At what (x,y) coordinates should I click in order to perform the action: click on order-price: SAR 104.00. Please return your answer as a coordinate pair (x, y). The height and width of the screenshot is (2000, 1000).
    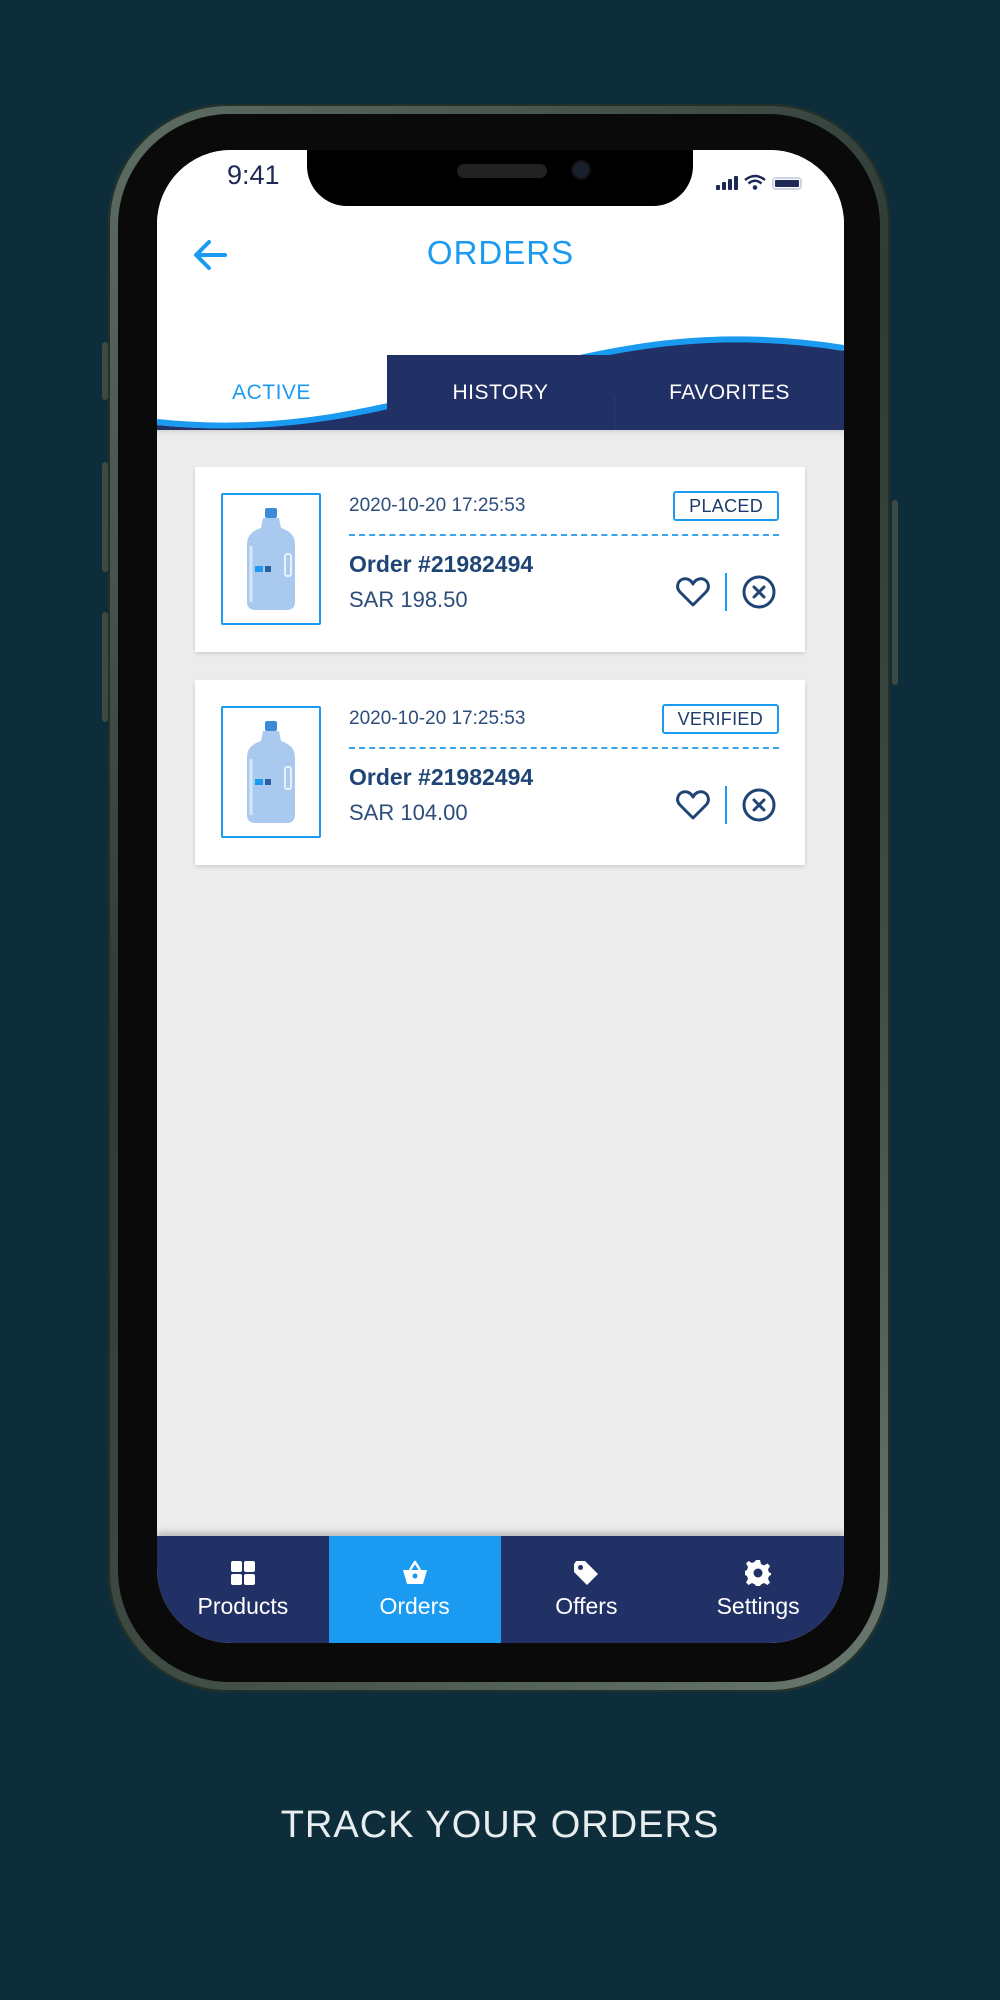
    Looking at the image, I should click on (408, 812).